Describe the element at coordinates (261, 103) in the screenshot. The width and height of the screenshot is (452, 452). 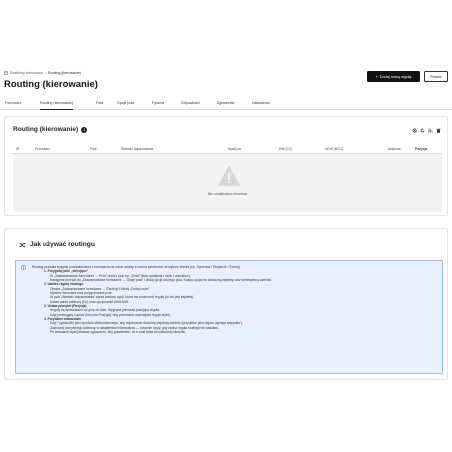
I see `tab-settings: Ustawienia` at that location.